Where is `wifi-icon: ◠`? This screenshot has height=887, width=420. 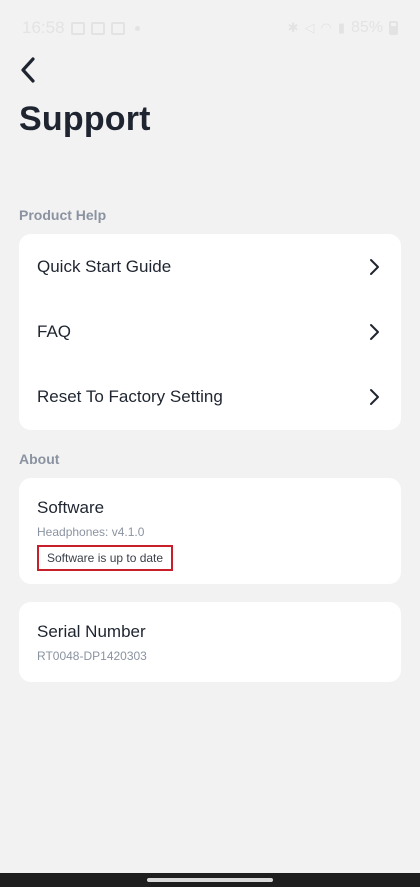 wifi-icon: ◠ is located at coordinates (326, 27).